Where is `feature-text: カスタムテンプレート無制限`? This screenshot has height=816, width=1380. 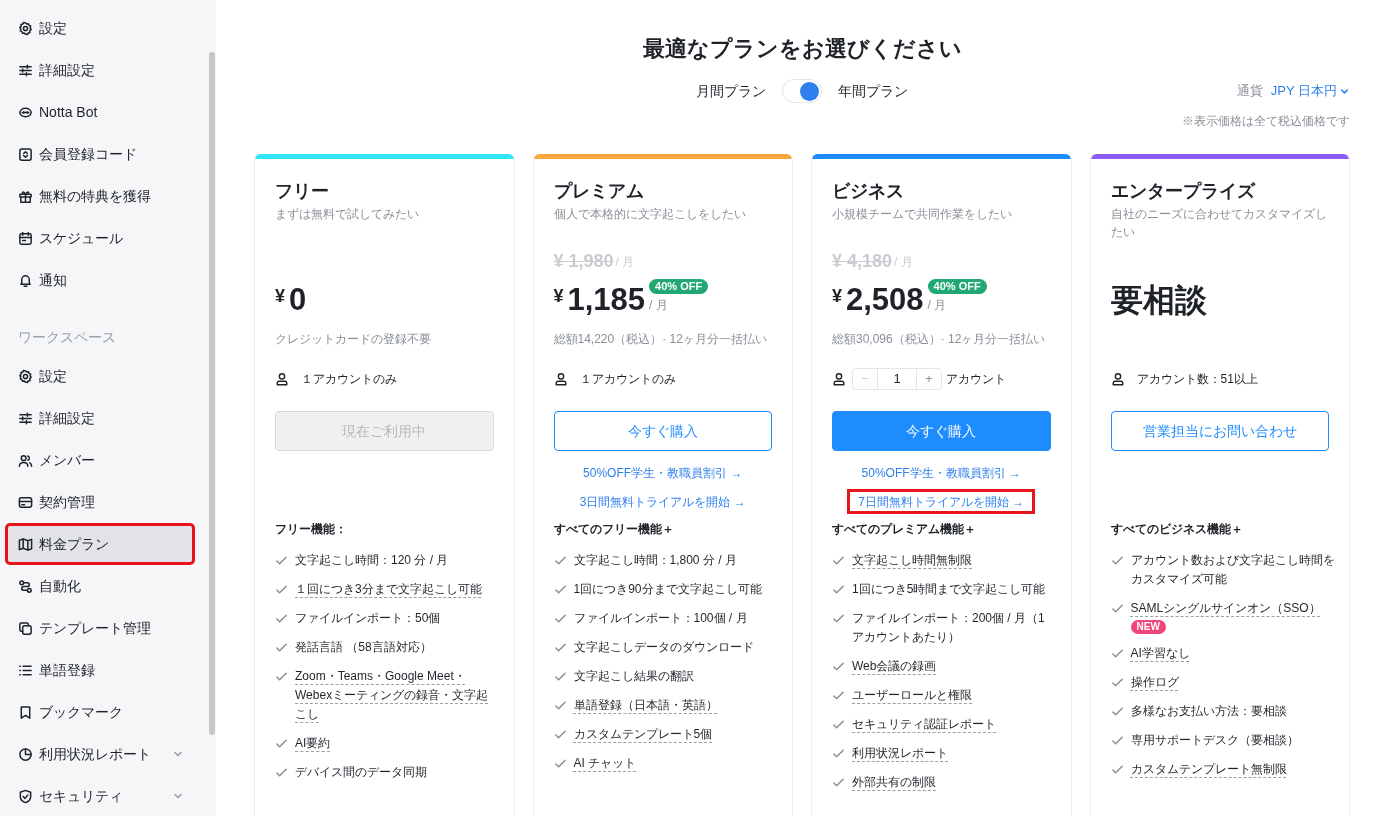 feature-text: カスタムテンプレート無制限 is located at coordinates (1208, 769).